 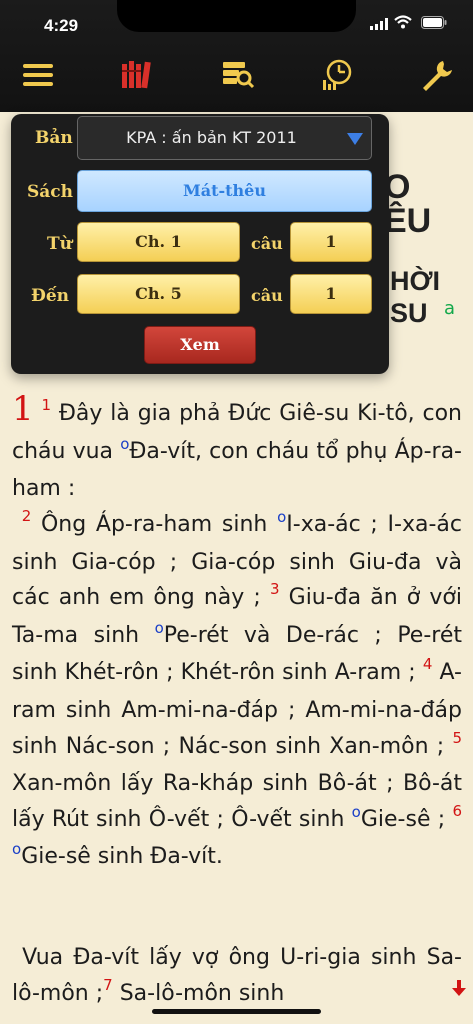 What do you see at coordinates (331, 294) in the screenshot?
I see `to-verse-select: 1` at bounding box center [331, 294].